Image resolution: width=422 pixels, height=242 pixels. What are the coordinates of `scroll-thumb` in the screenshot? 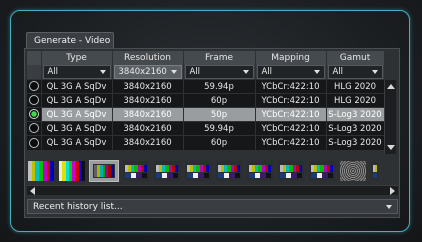 It's located at (391, 116).